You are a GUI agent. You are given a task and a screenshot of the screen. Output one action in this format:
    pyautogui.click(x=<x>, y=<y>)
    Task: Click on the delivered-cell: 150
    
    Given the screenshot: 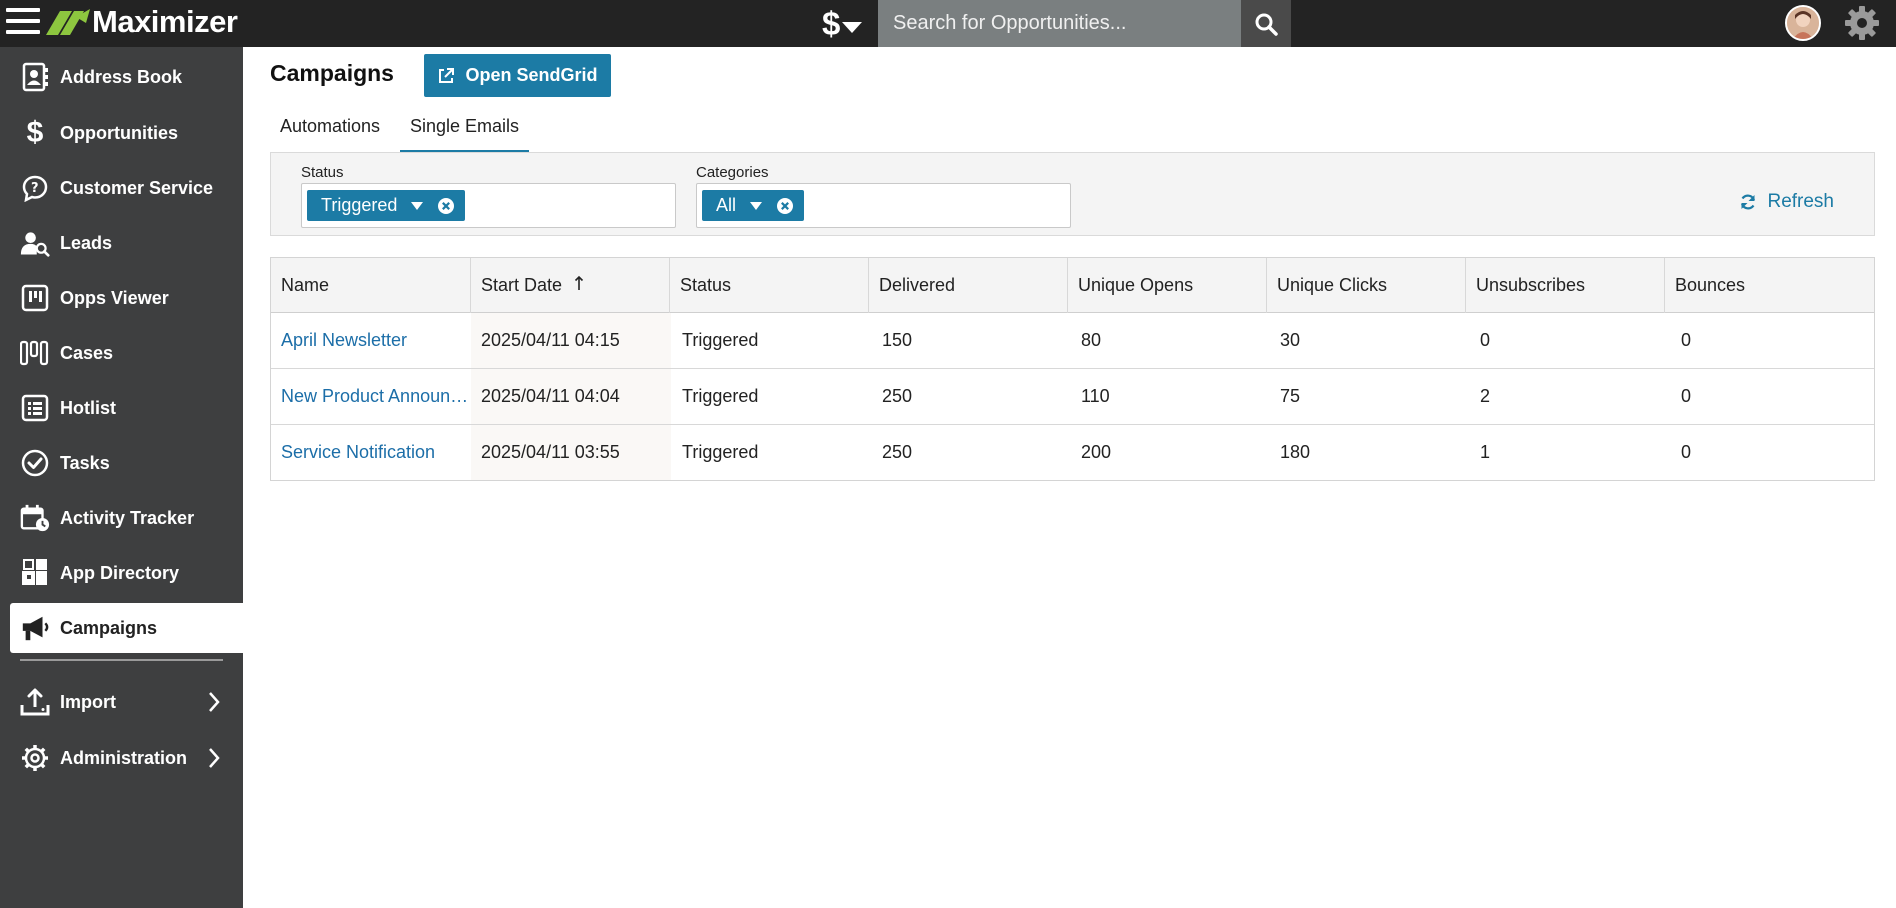 What is the action you would take?
    pyautogui.click(x=897, y=340)
    